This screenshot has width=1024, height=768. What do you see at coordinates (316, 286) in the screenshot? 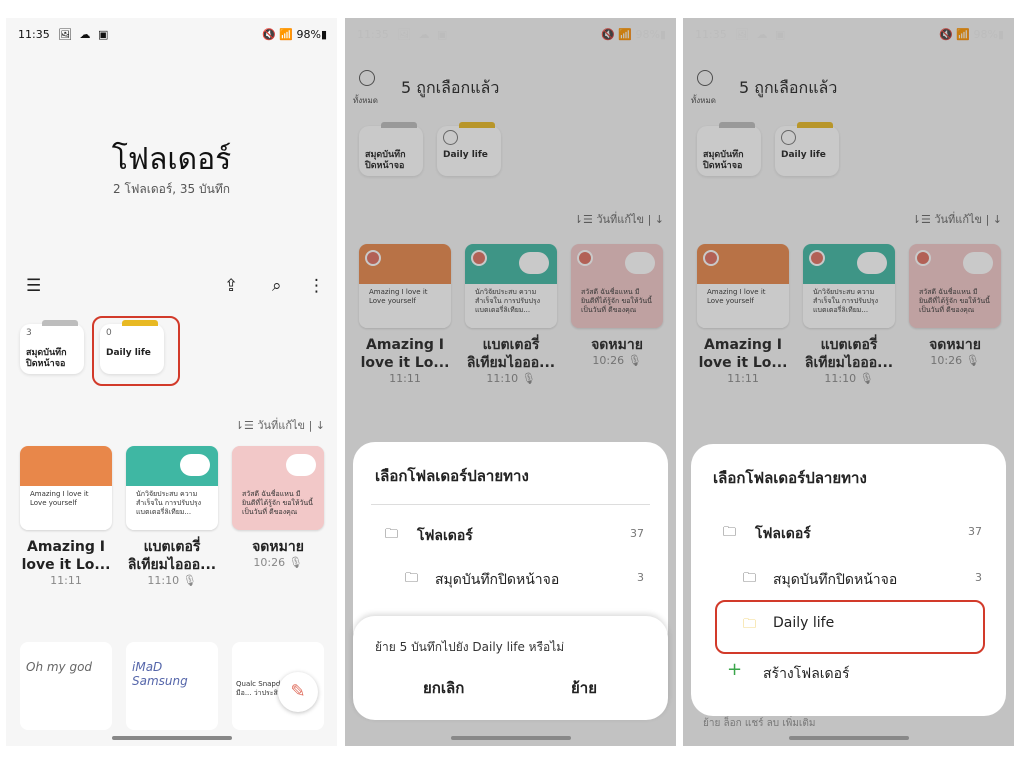
I see `more-options-icon: ⋮` at bounding box center [316, 286].